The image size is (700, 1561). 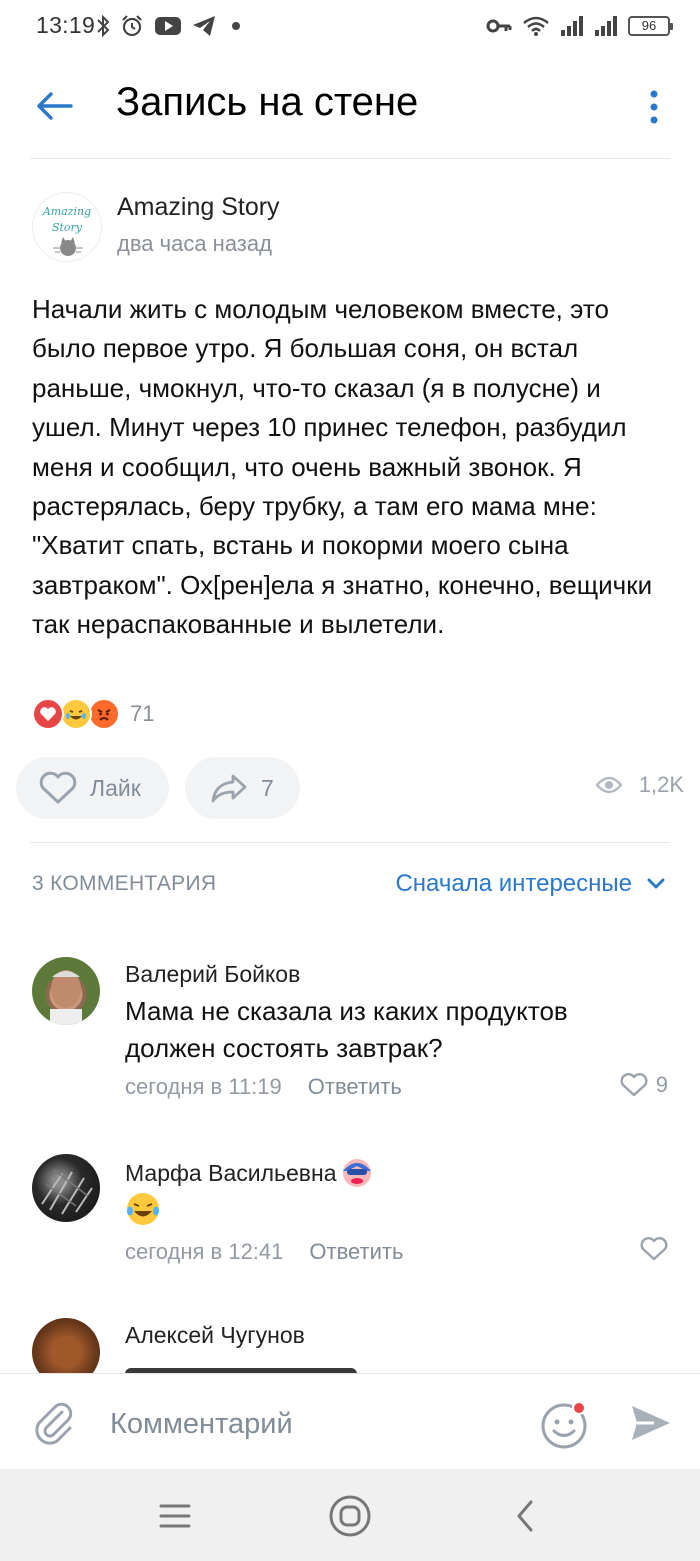 I want to click on attach-button, so click(x=54, y=1424).